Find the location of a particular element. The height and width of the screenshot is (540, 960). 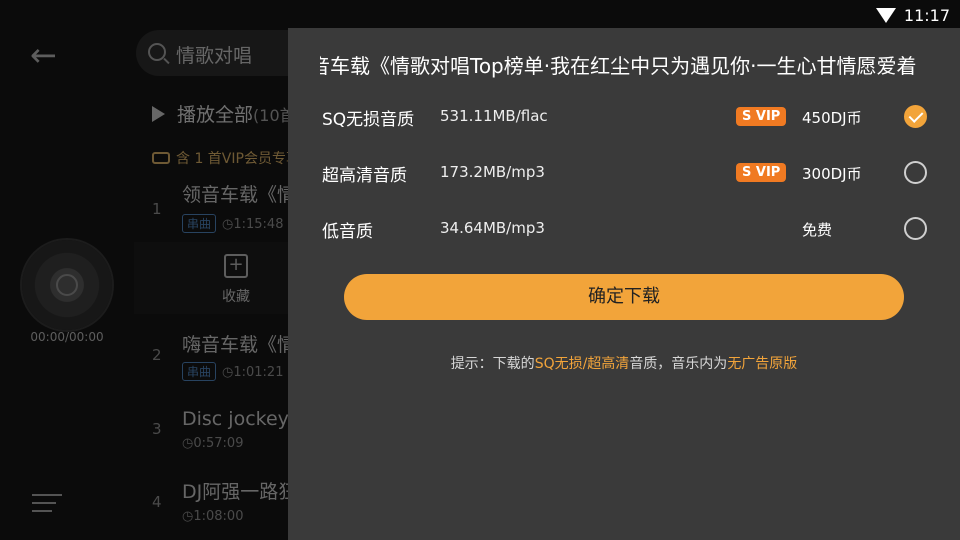

quality-option-sq: SQ无损音质 531.11MB/flac S VIP 450DJ币 is located at coordinates (624, 117).